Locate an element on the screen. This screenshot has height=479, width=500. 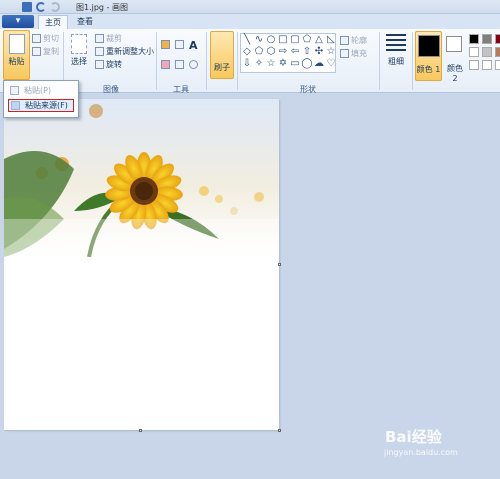
paste-from-icon is located at coordinates (15, 105).